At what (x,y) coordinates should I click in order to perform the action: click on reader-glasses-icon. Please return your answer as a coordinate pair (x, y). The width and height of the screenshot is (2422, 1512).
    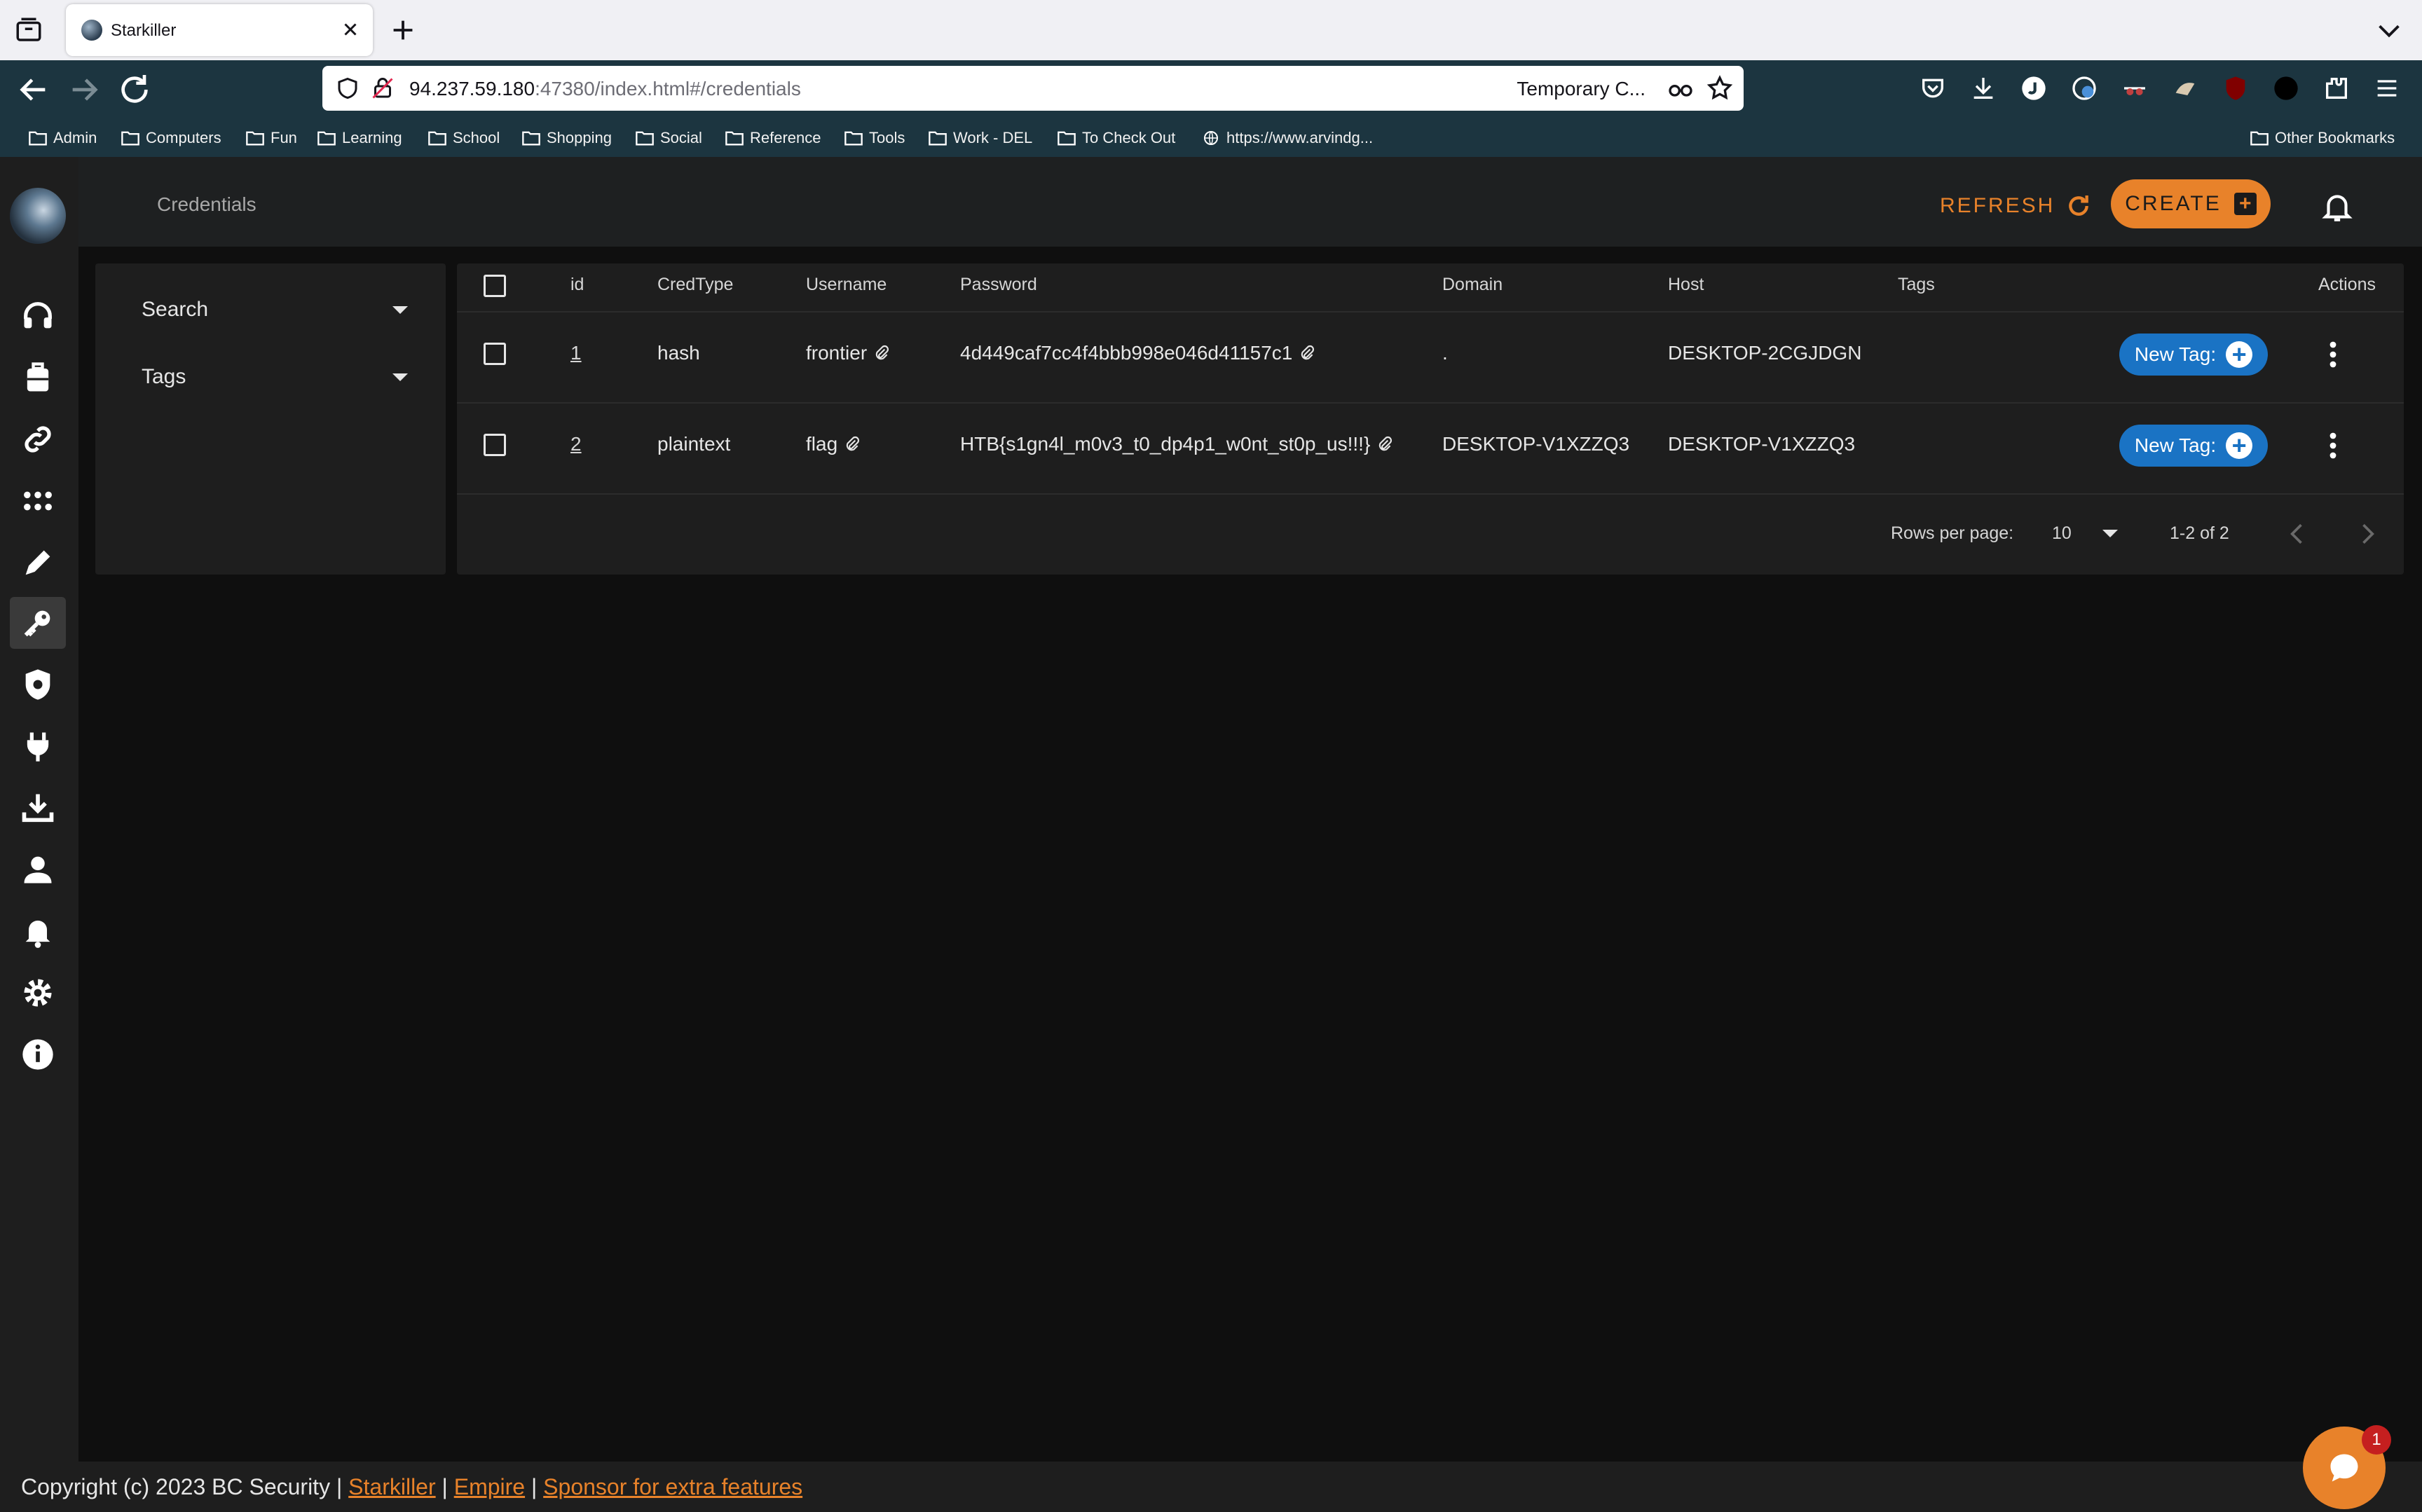
    Looking at the image, I should click on (1681, 88).